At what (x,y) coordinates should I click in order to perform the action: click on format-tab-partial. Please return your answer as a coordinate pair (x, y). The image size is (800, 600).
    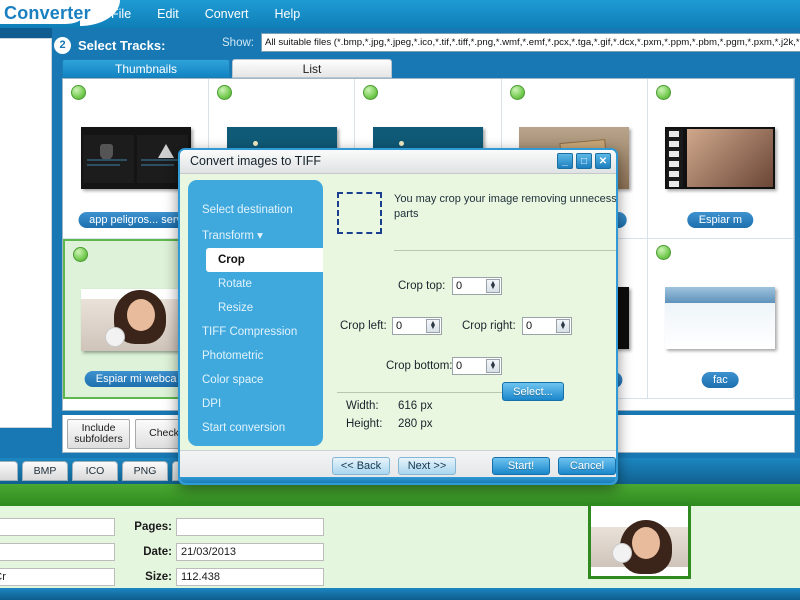
    Looking at the image, I should click on (9, 471).